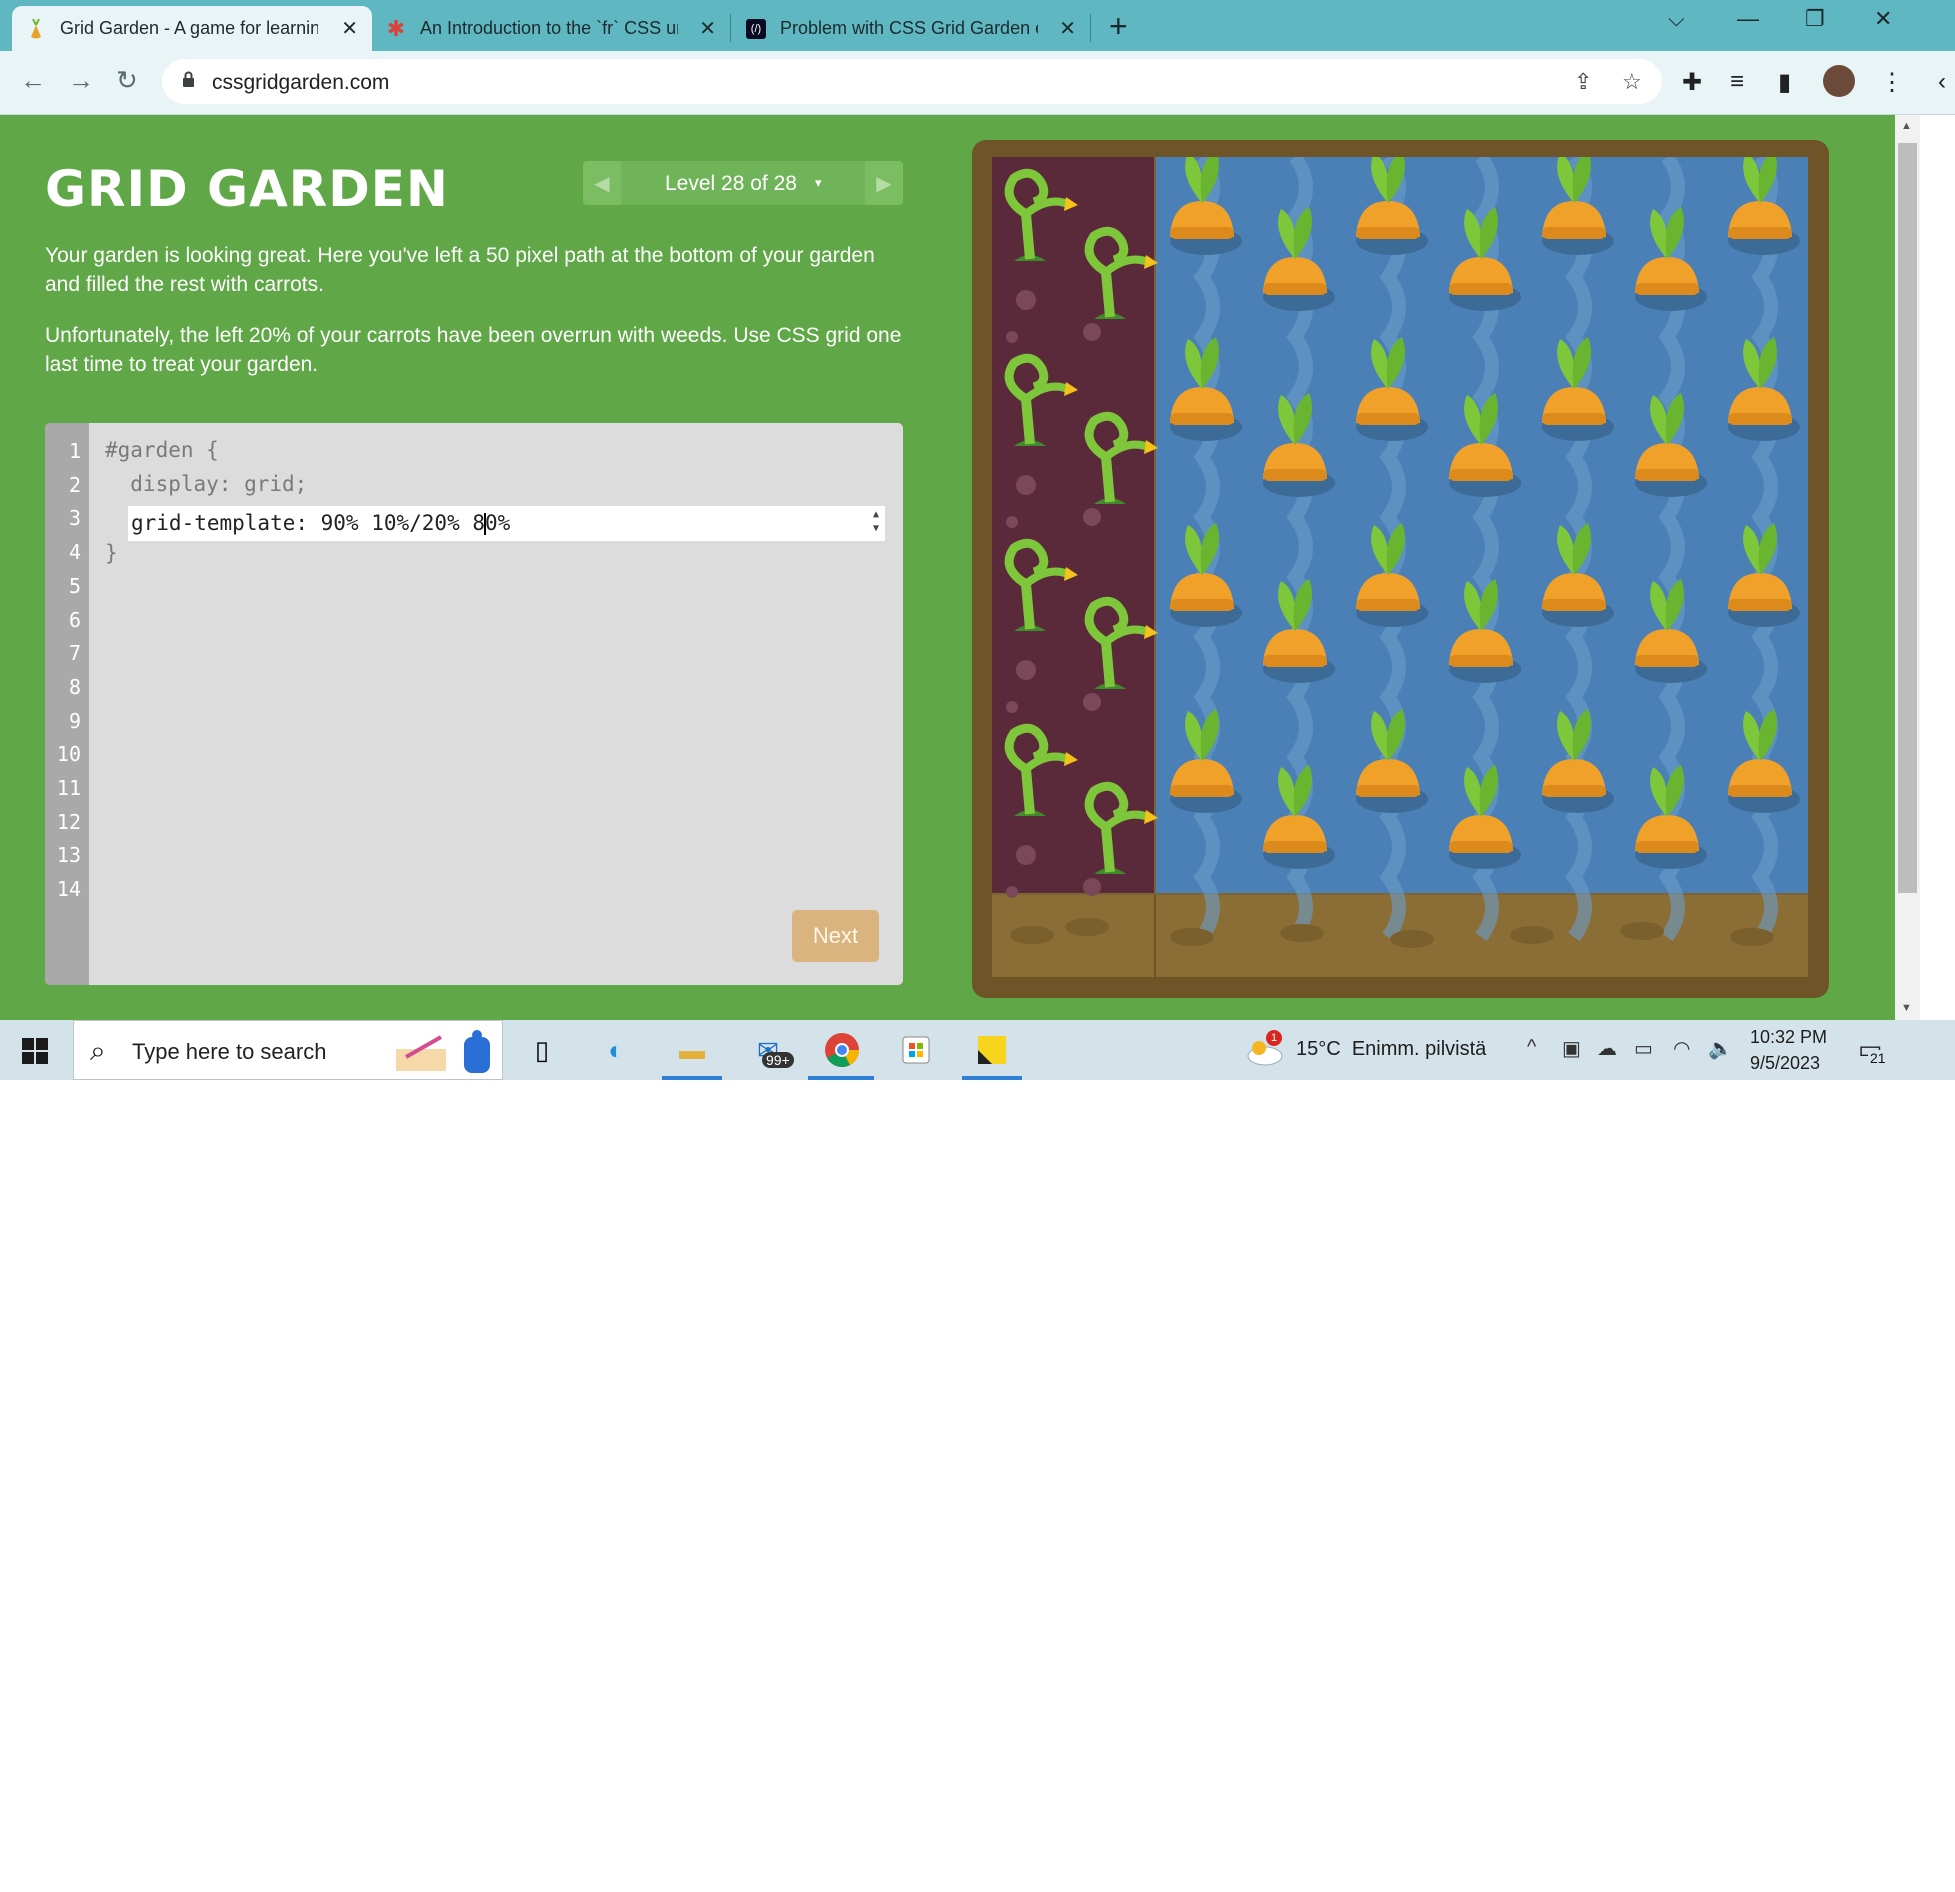 The image size is (1955, 1892). I want to click on reload-icon: ↻, so click(127, 80).